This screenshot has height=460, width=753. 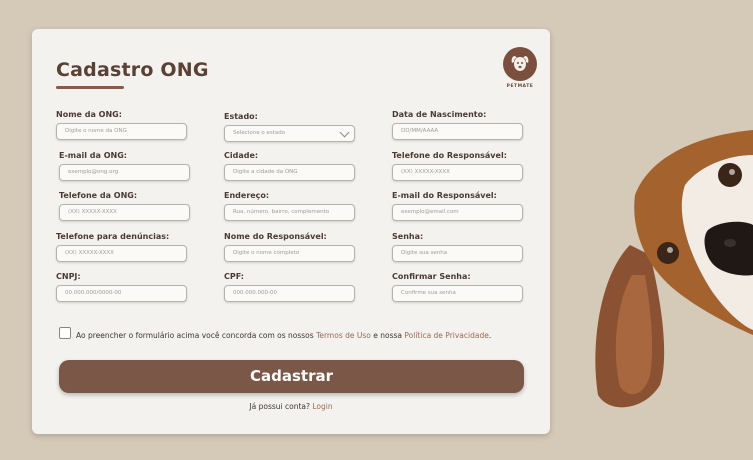 What do you see at coordinates (387, 335) in the screenshot?
I see `terms-middle: e nossa` at bounding box center [387, 335].